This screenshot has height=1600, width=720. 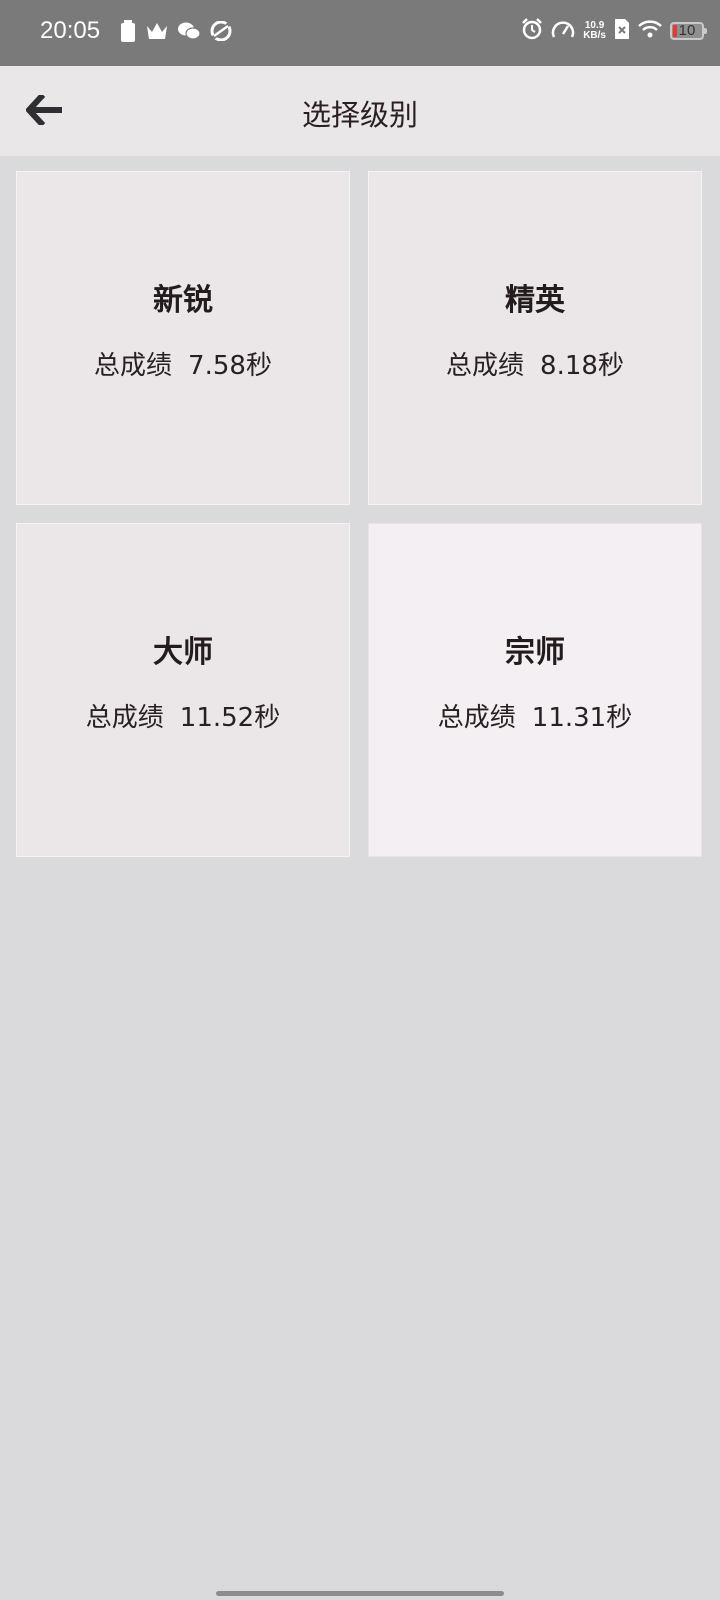 I want to click on level-card-elite: 精英 总成绩 8.18秒, so click(x=535, y=338).